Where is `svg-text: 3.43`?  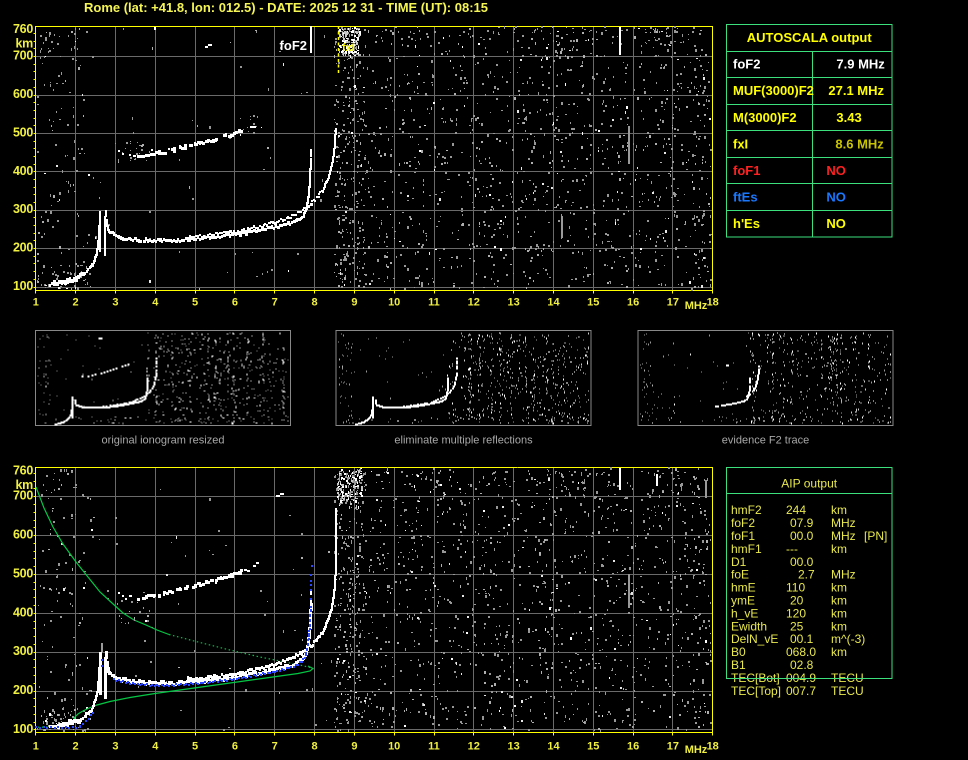
svg-text: 3.43 is located at coordinates (848, 117).